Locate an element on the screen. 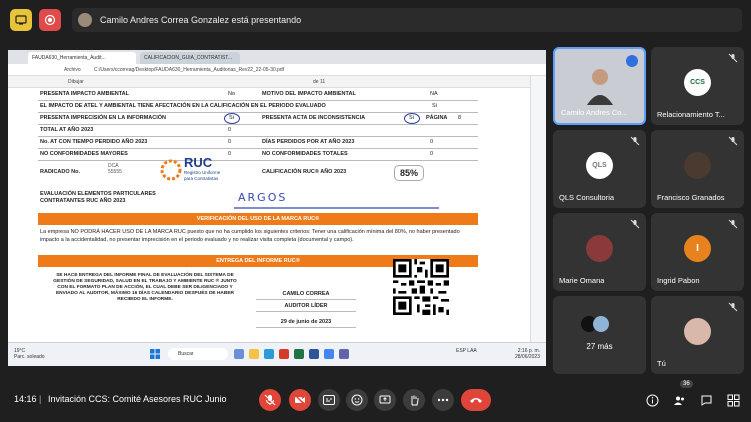  mic-toggle-button is located at coordinates (270, 400).